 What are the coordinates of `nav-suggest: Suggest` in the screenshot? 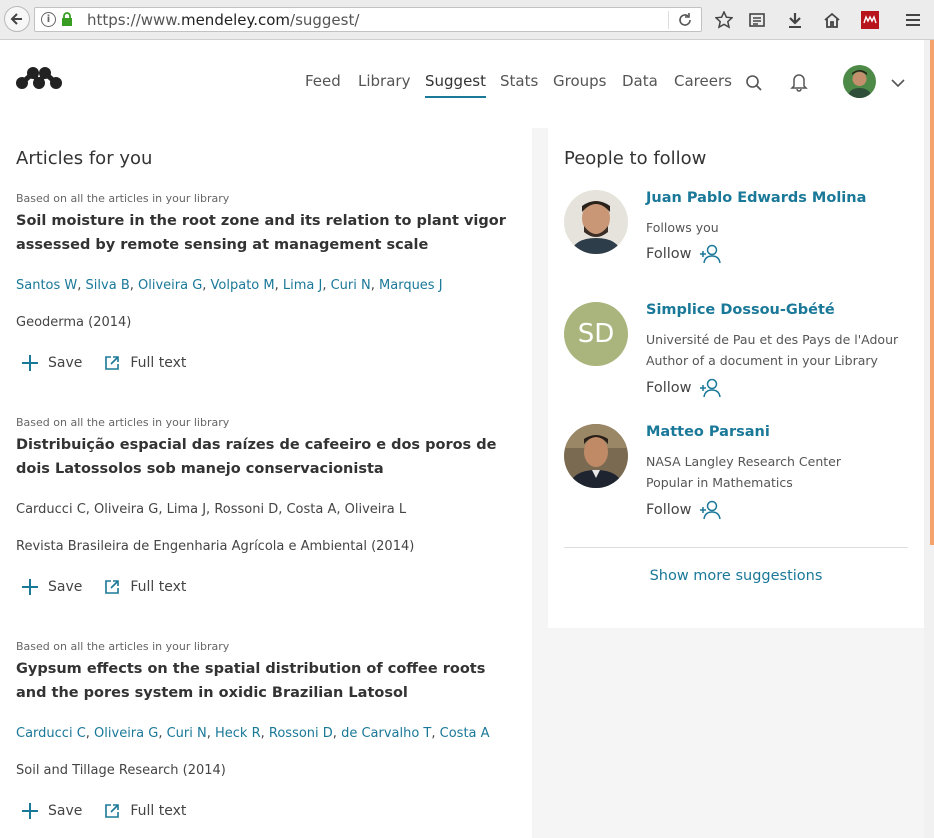 It's located at (455, 85).